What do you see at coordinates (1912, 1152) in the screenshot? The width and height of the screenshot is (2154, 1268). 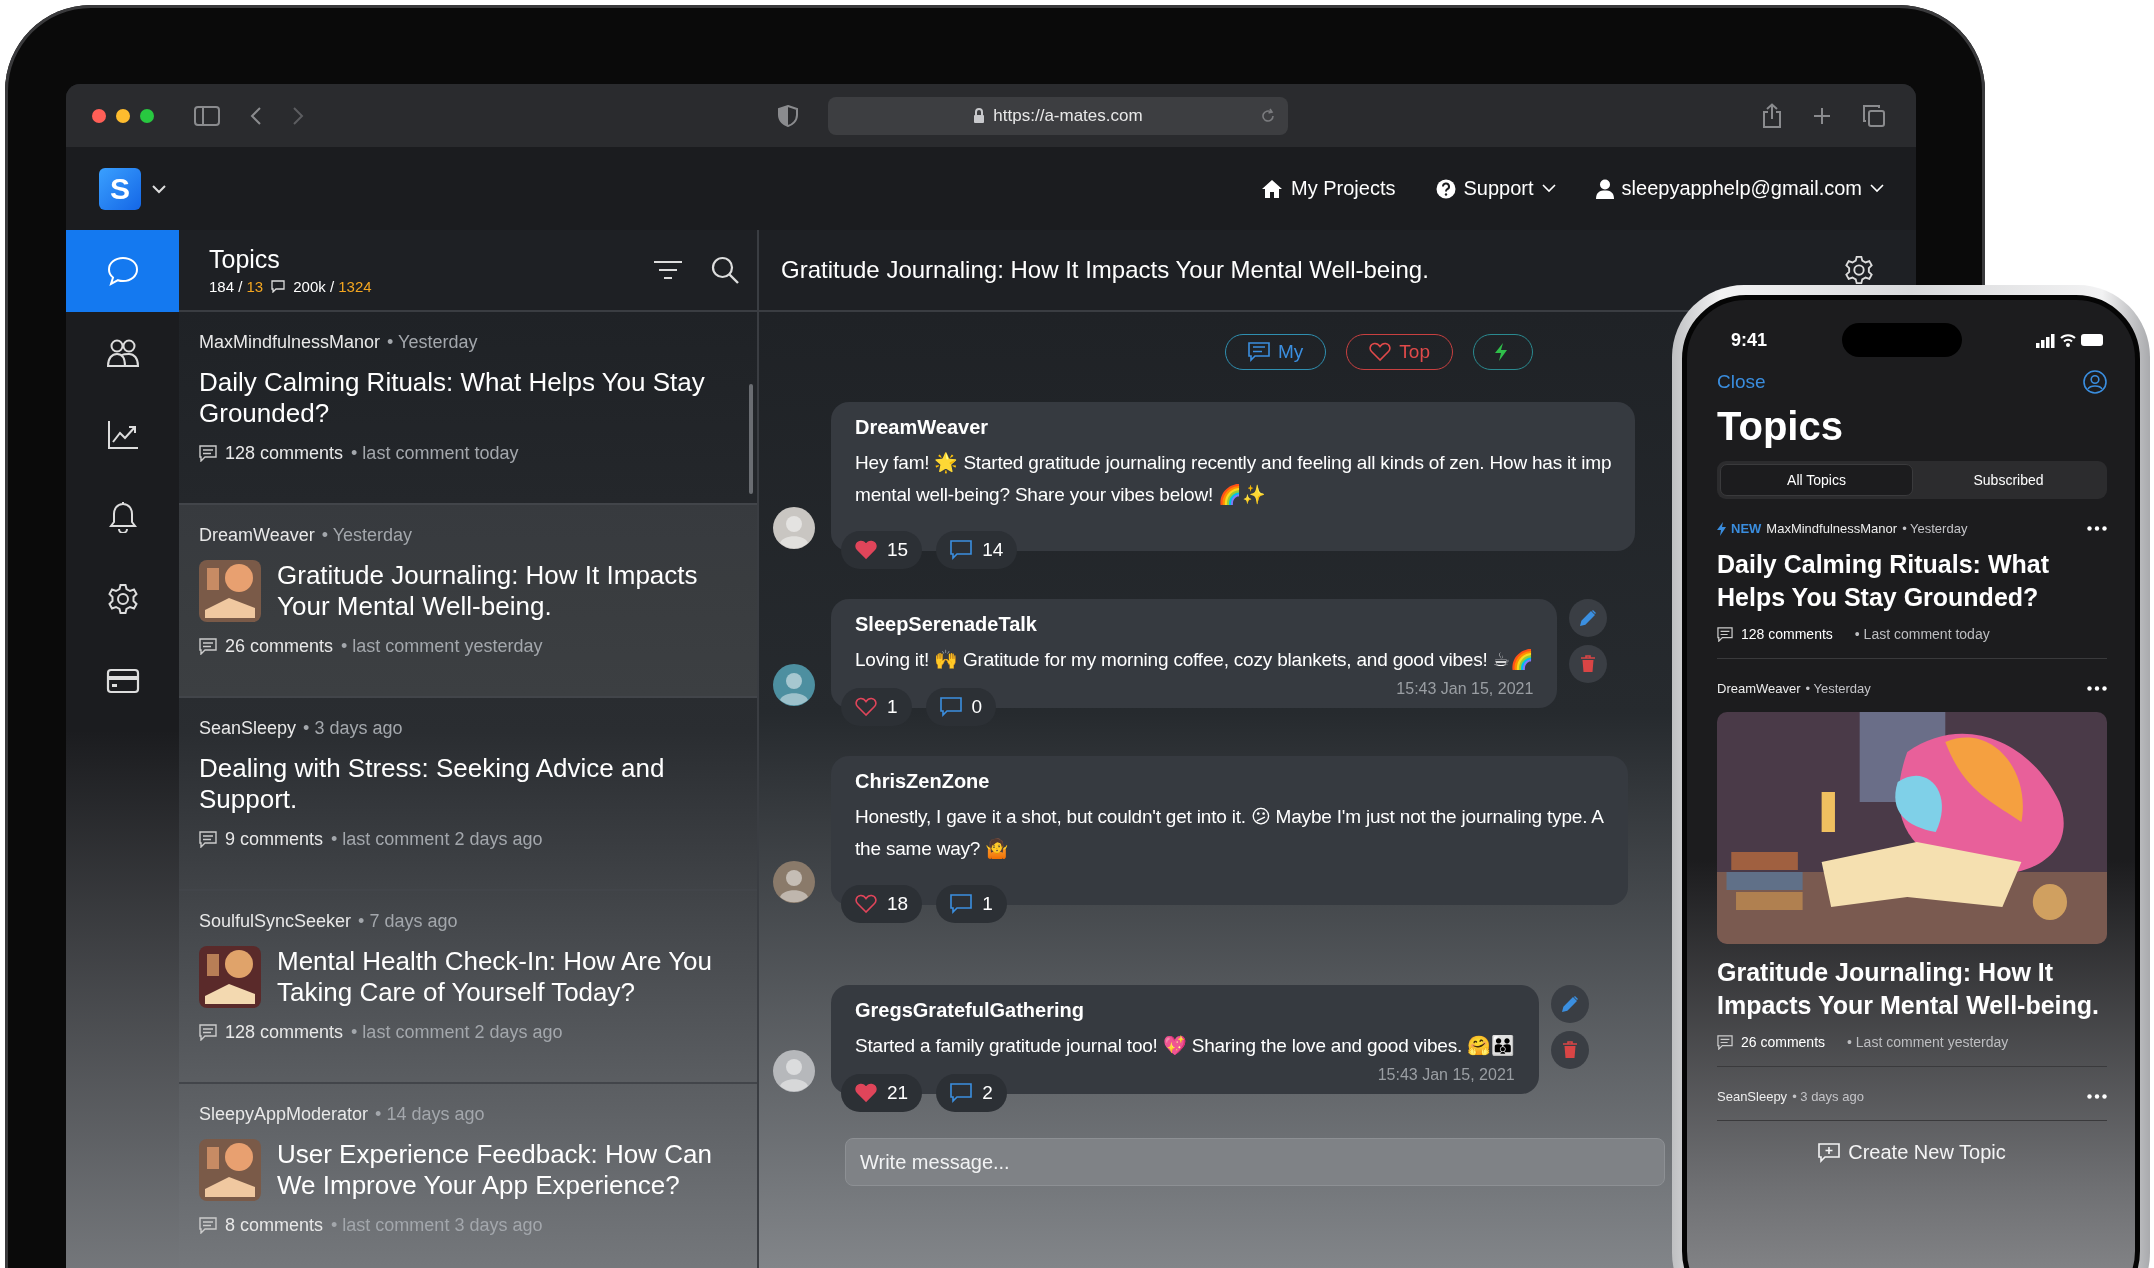 I see `create-topic-button: Create New Topic` at bounding box center [1912, 1152].